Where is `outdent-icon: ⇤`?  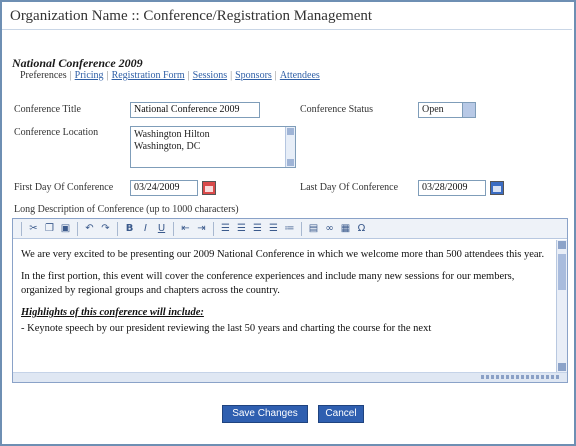 outdent-icon: ⇤ is located at coordinates (185, 228).